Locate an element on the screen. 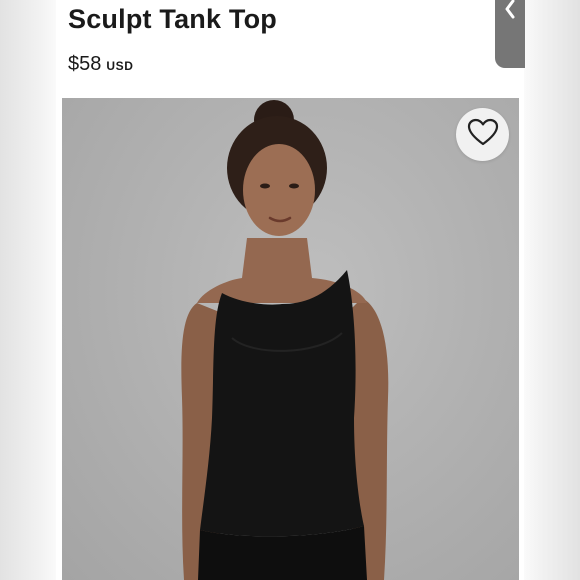  price-currency: USD is located at coordinates (120, 66).